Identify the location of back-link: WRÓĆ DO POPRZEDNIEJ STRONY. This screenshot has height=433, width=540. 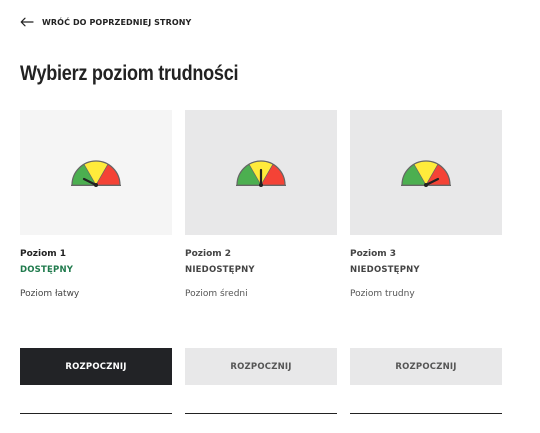
(105, 22).